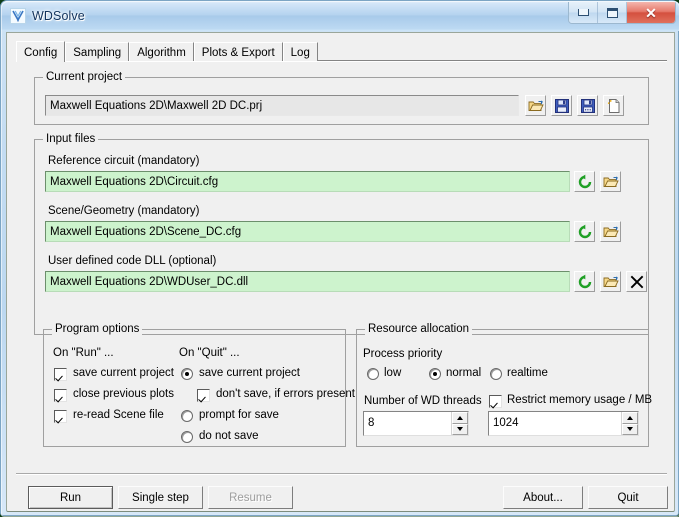 The width and height of the screenshot is (679, 517). Describe the element at coordinates (423, 401) in the screenshot. I see `threads-label: Number of WD threads` at that location.